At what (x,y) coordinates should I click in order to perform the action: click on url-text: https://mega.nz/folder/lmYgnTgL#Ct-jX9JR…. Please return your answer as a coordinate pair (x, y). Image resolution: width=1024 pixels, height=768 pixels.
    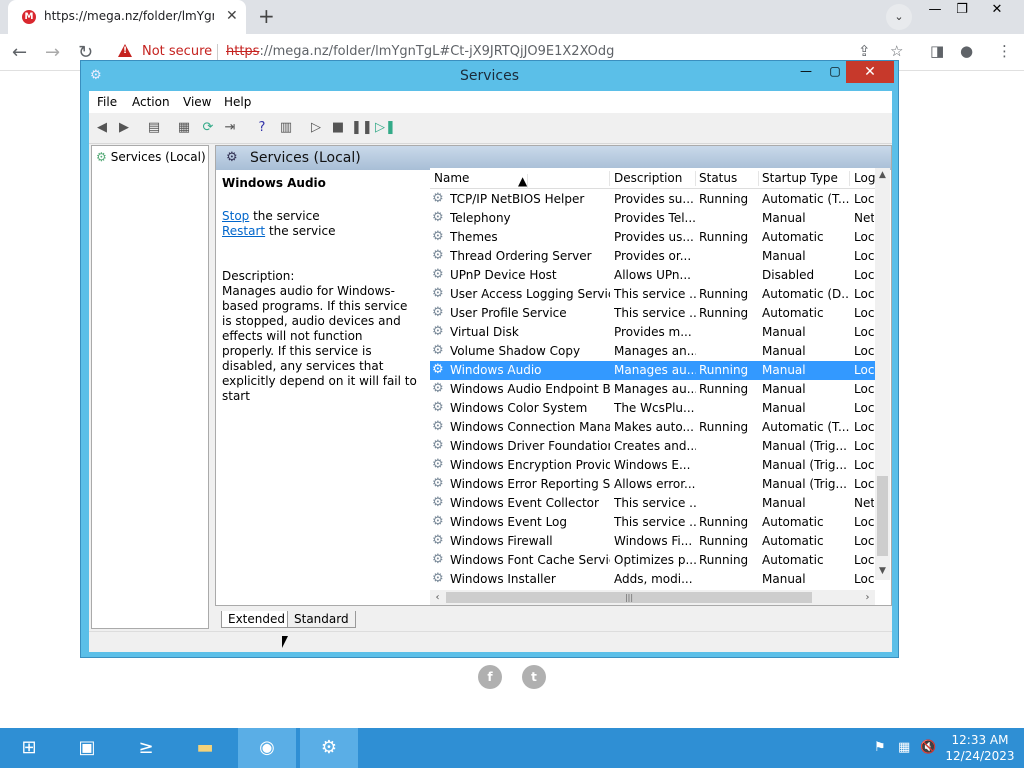
    Looking at the image, I should click on (420, 51).